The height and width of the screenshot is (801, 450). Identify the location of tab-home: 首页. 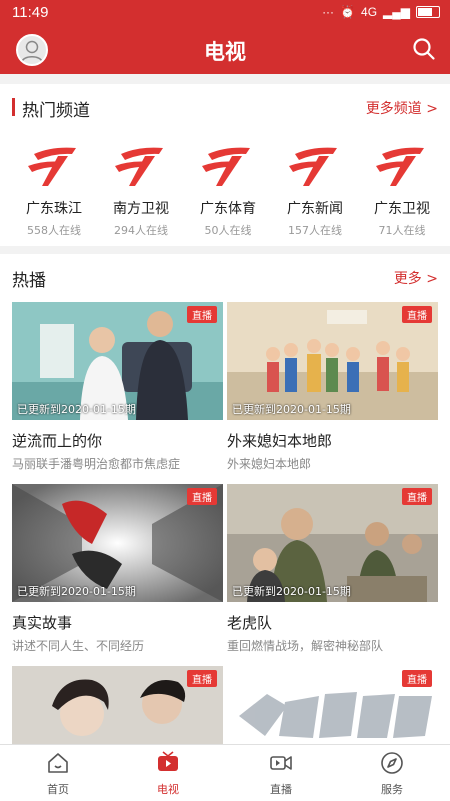
(58, 774).